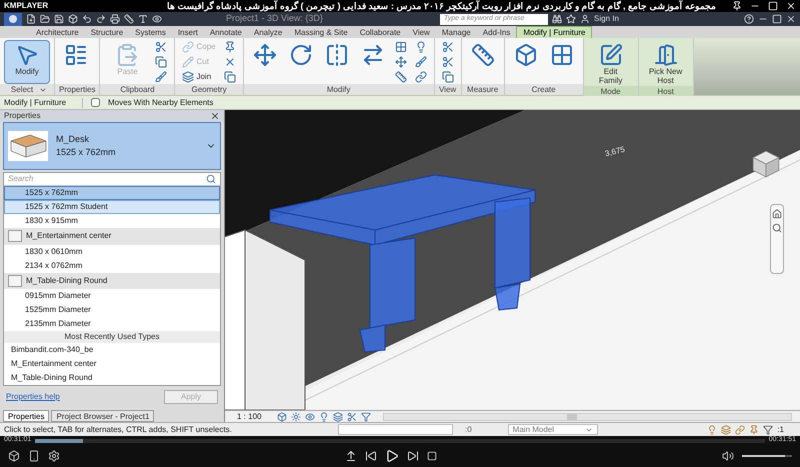  Describe the element at coordinates (31, 19) in the screenshot. I see `new-file-icon` at that location.